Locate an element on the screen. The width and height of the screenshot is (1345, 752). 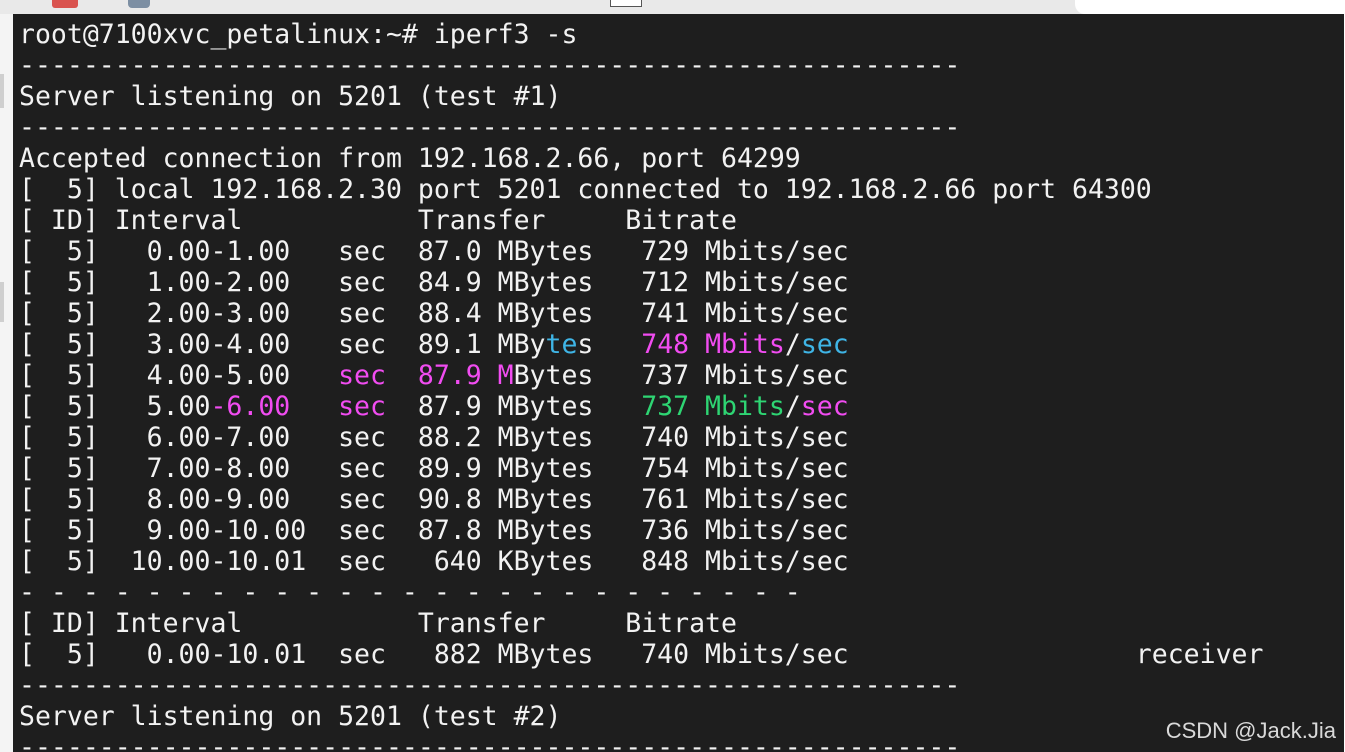
server-listening-line: Server listening on 5201 (test #1) is located at coordinates (290, 96).